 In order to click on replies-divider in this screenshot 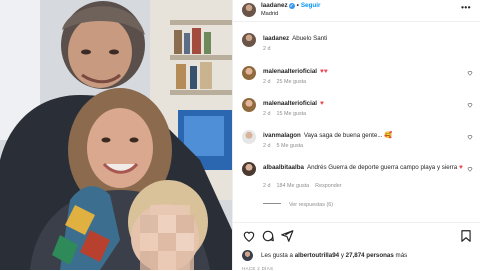, I will do `click(272, 203)`.